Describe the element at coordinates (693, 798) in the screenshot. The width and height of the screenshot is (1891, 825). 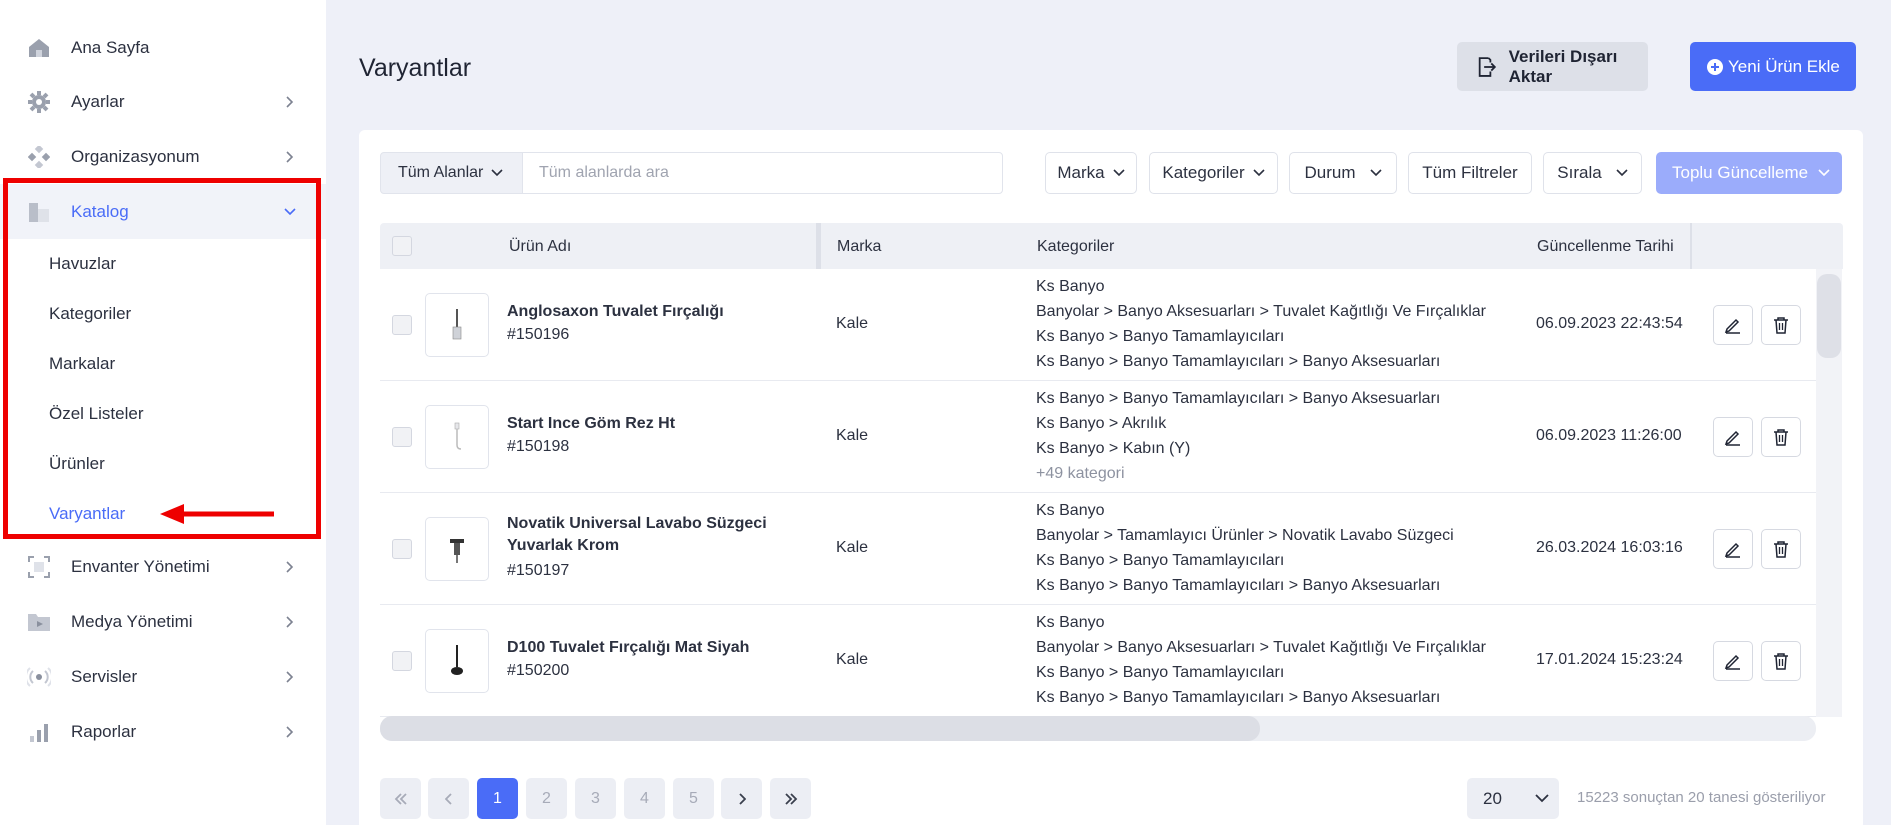
I see `page-button-5: 5` at that location.